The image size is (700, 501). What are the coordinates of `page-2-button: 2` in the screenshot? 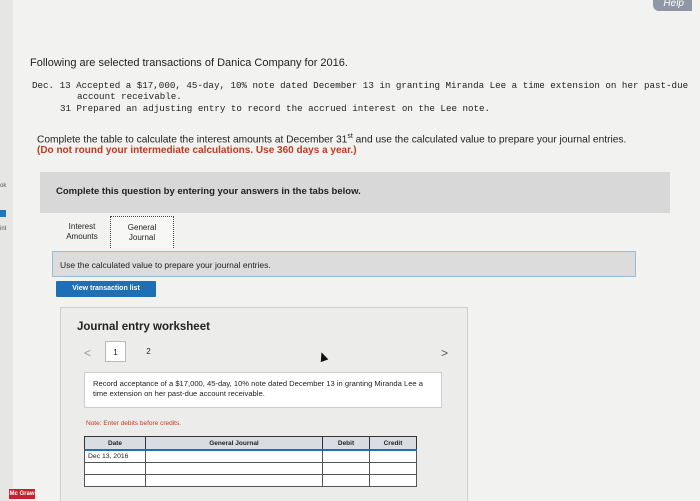 It's located at (148, 351).